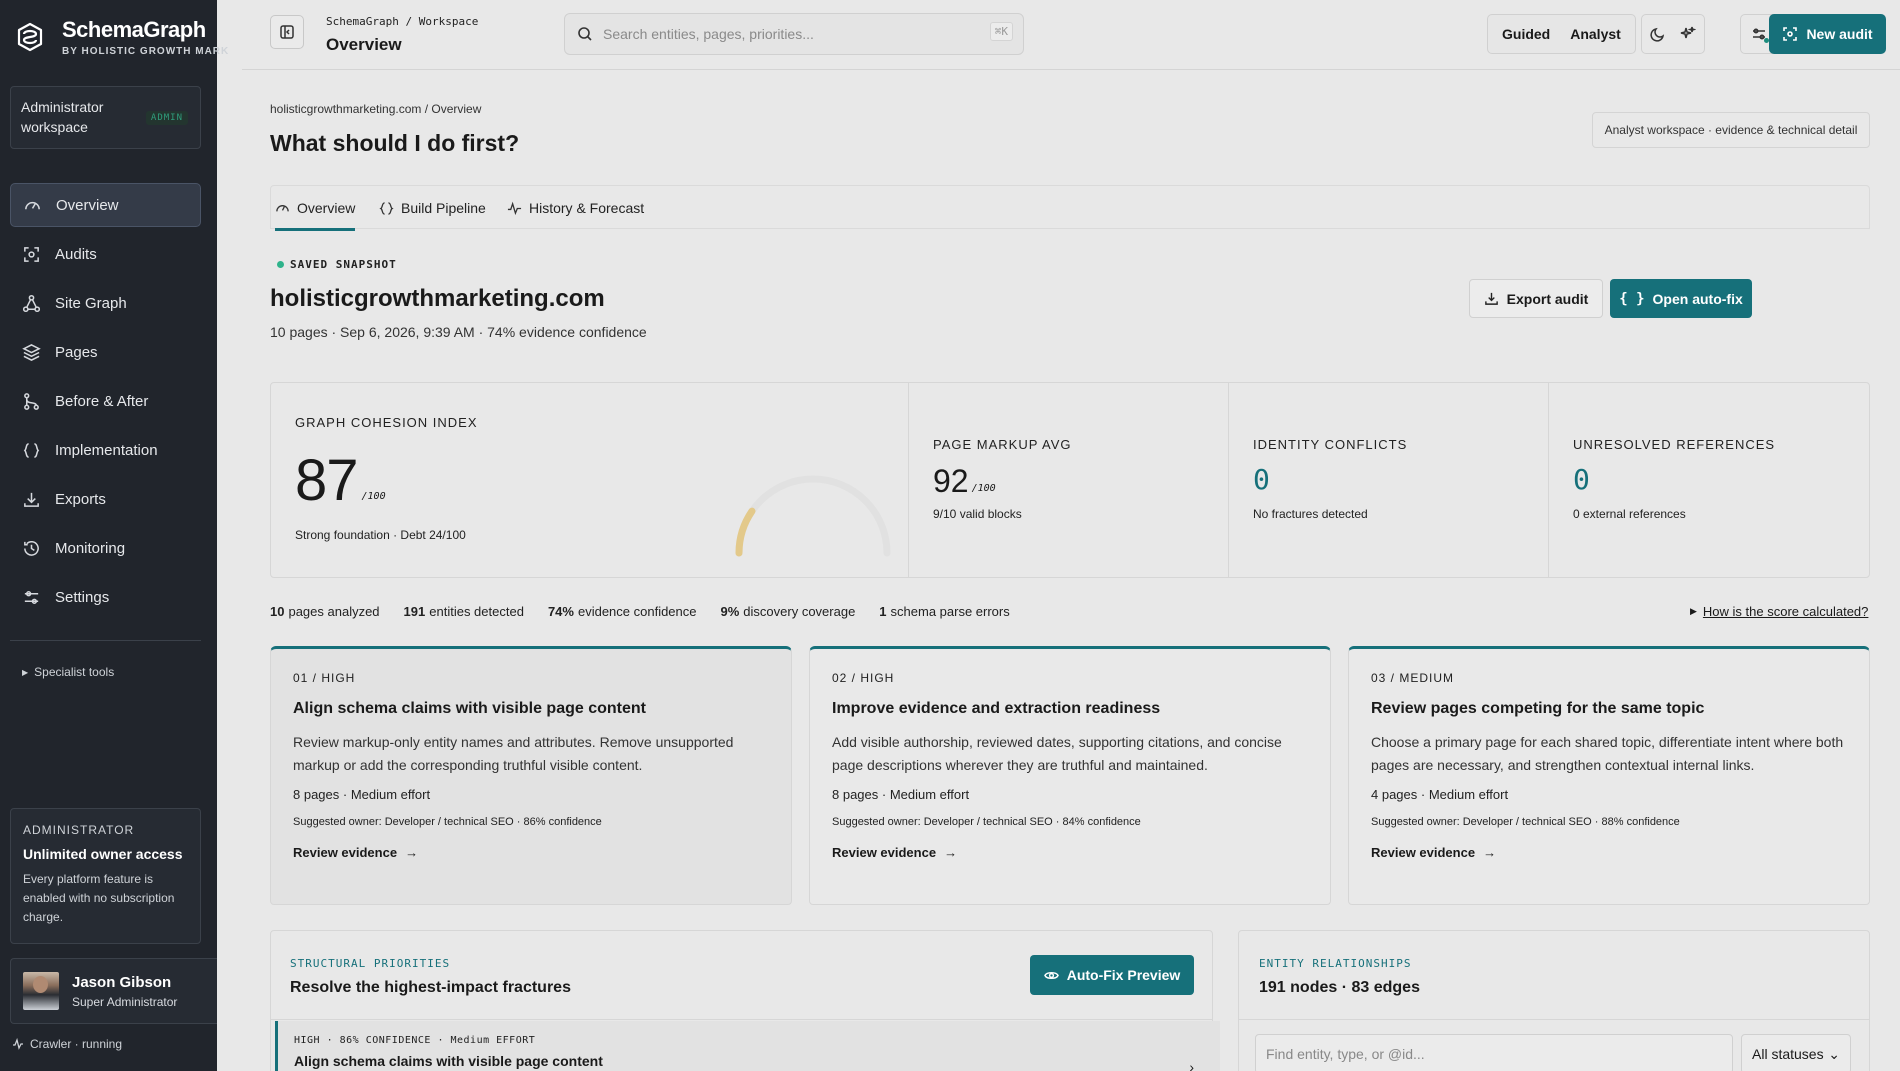 This screenshot has width=1900, height=1071. Describe the element at coordinates (1310, 514) in the screenshot. I see `metric-note: No fractures detected` at that location.